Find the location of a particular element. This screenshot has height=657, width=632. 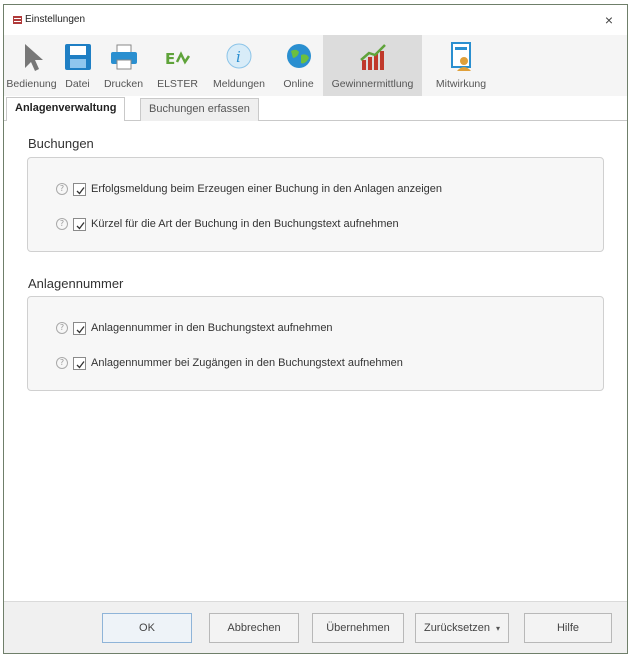

tool-label: Meldungen is located at coordinates (239, 84).